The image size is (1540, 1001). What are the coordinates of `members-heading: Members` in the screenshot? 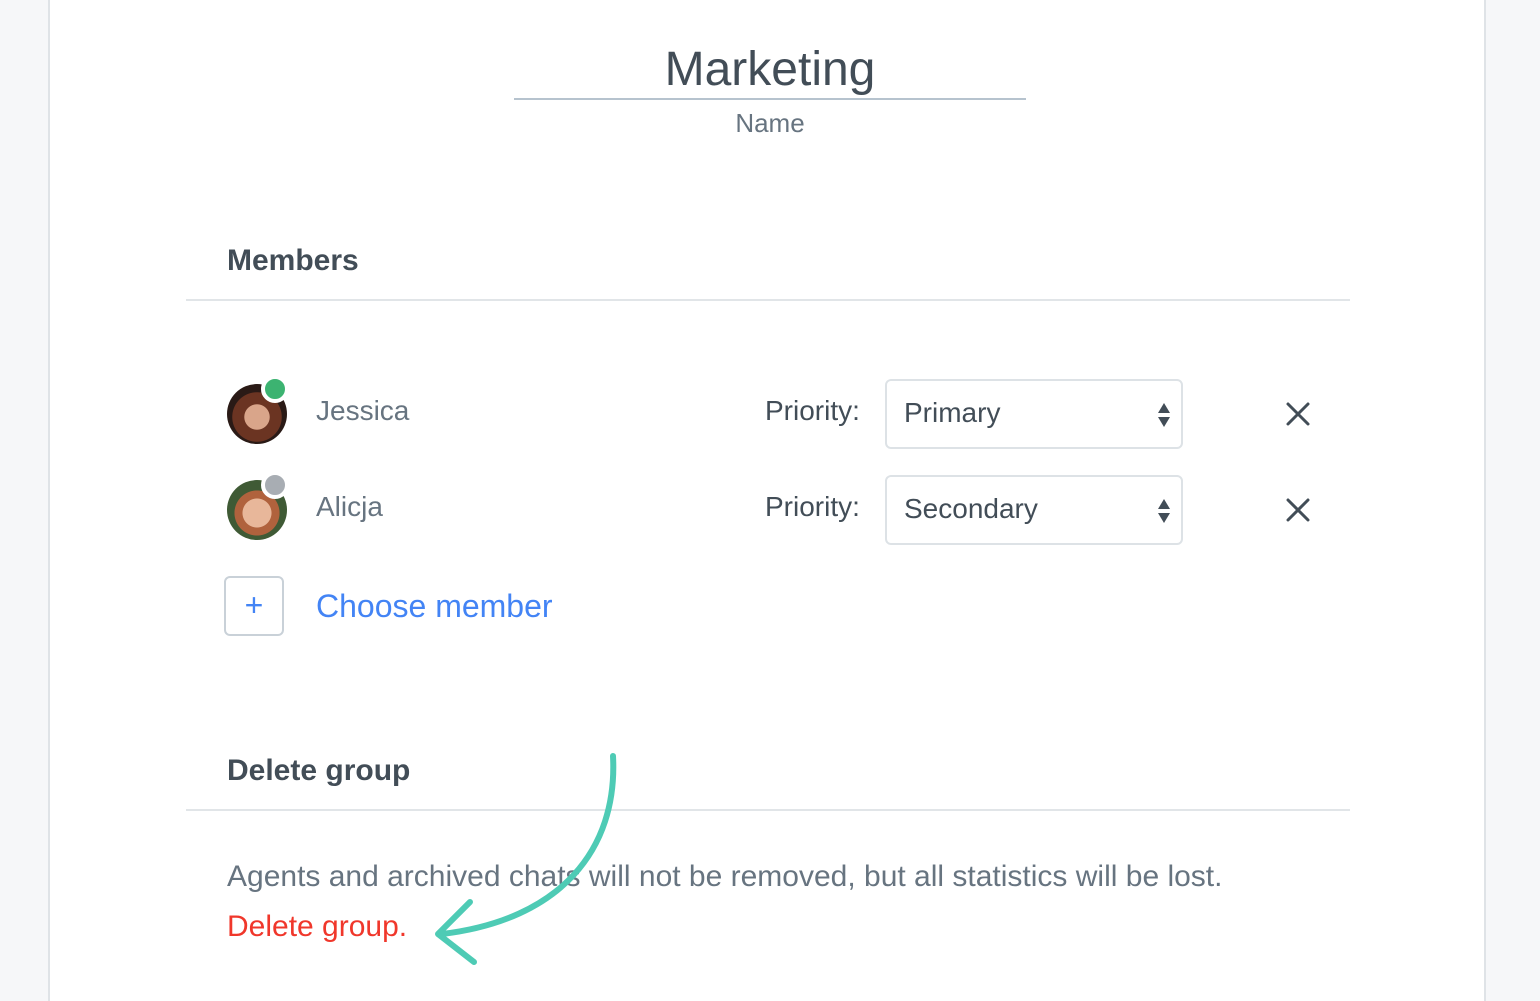 It's located at (293, 260).